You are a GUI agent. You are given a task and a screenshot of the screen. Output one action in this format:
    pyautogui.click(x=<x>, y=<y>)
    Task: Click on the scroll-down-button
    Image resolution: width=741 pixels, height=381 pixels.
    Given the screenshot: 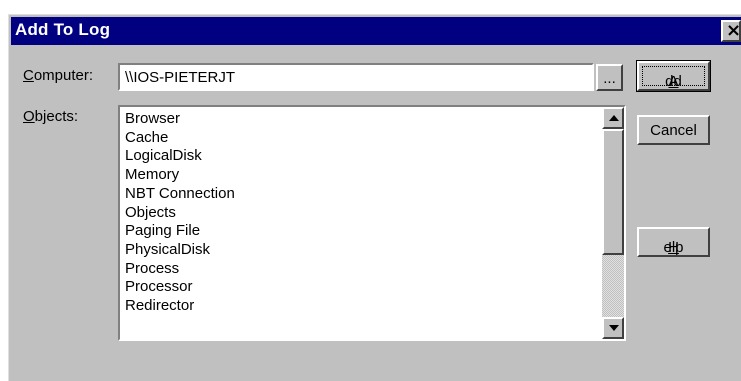 What is the action you would take?
    pyautogui.click(x=613, y=328)
    